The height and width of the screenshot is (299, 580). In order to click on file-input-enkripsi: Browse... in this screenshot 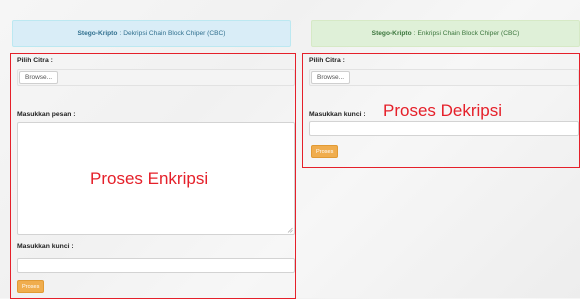, I will do `click(156, 77)`.